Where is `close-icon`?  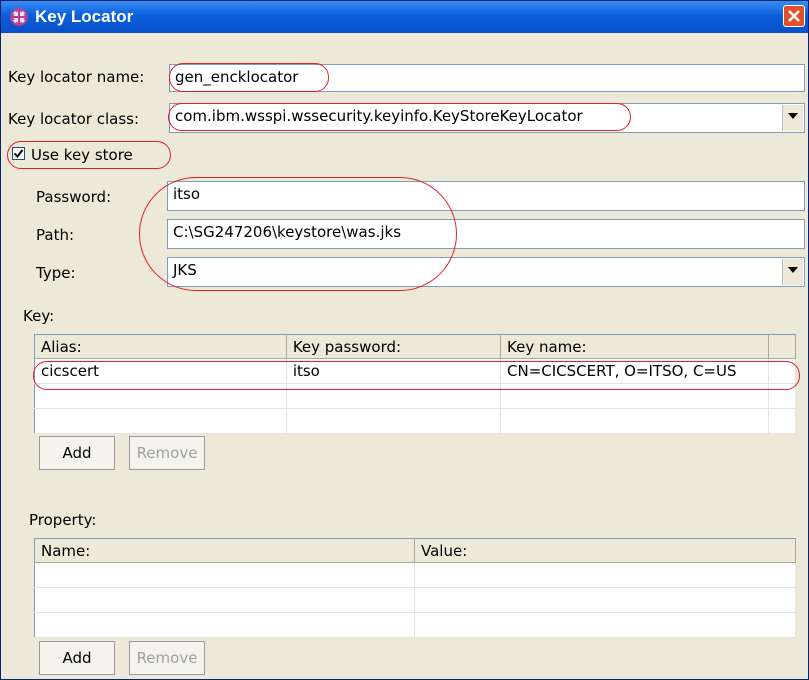
close-icon is located at coordinates (794, 16).